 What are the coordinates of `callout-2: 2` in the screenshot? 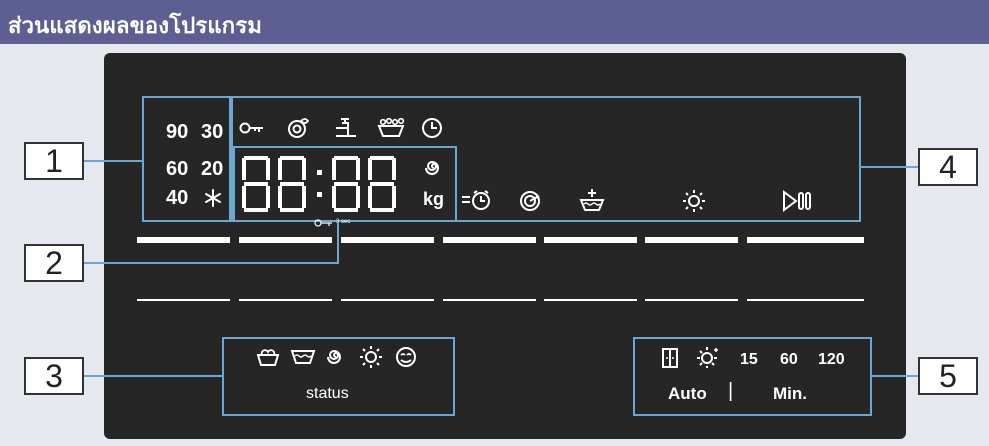 It's located at (54, 263).